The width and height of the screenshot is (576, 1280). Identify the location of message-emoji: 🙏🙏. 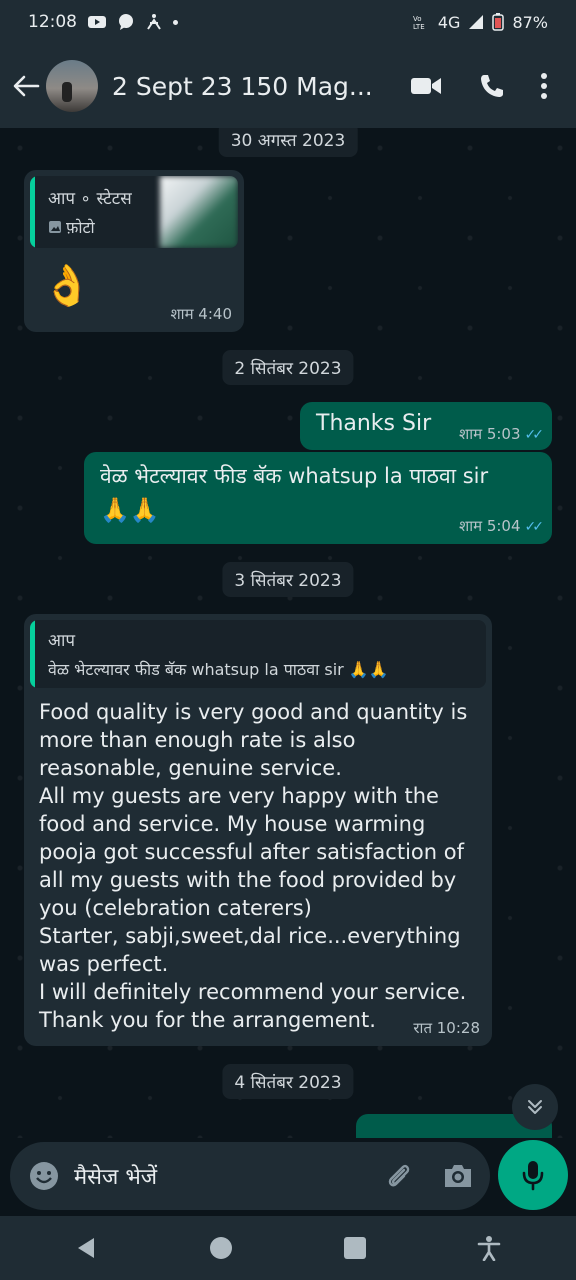
(130, 510).